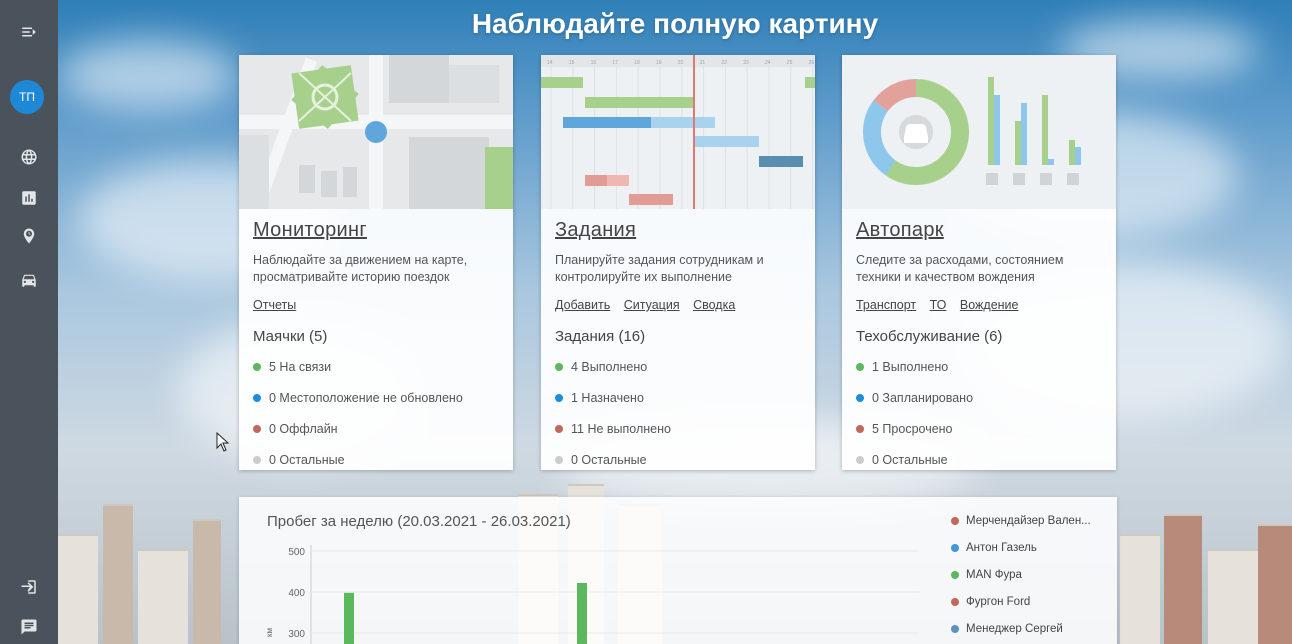 This screenshot has width=1292, height=644. I want to click on map-illustration, so click(376, 132).